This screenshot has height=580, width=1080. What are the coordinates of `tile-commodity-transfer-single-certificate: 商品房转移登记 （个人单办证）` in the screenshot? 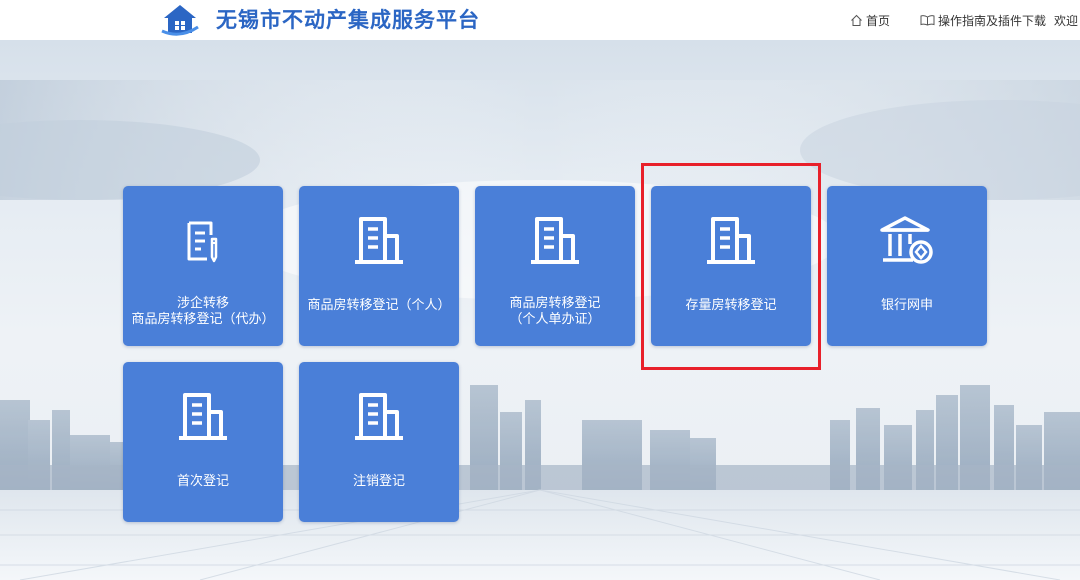 It's located at (555, 266).